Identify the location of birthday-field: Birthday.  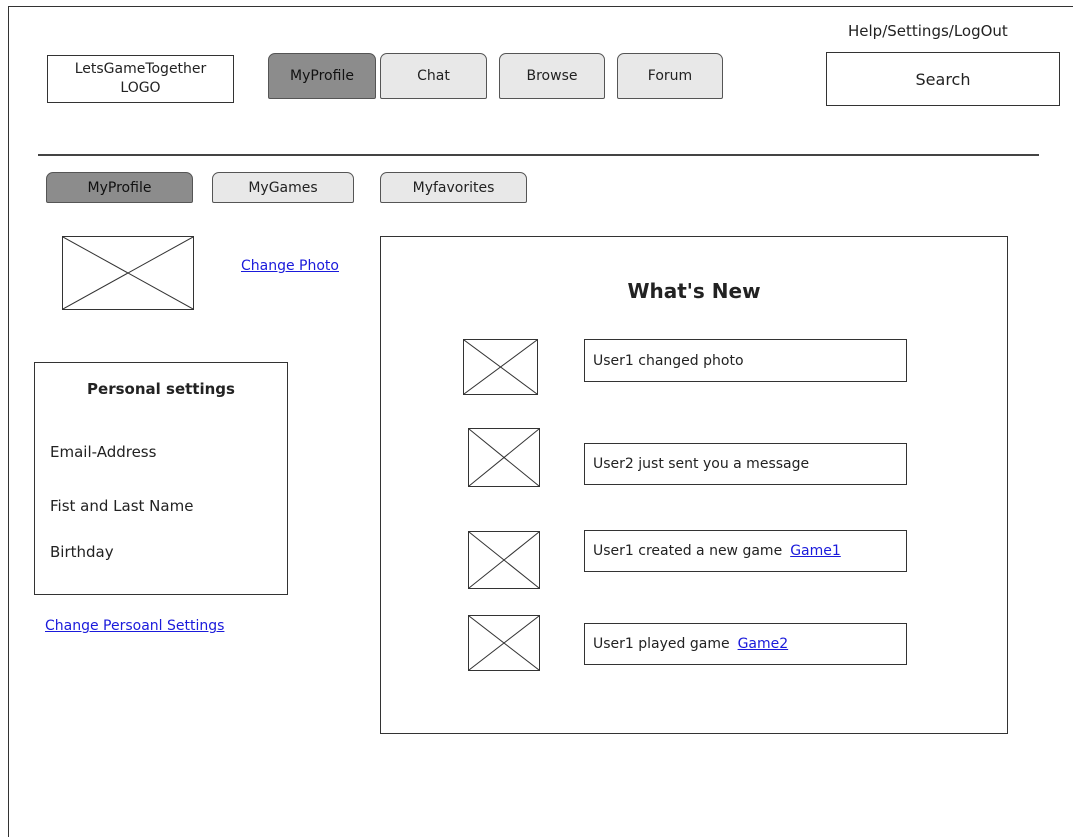
(82, 552).